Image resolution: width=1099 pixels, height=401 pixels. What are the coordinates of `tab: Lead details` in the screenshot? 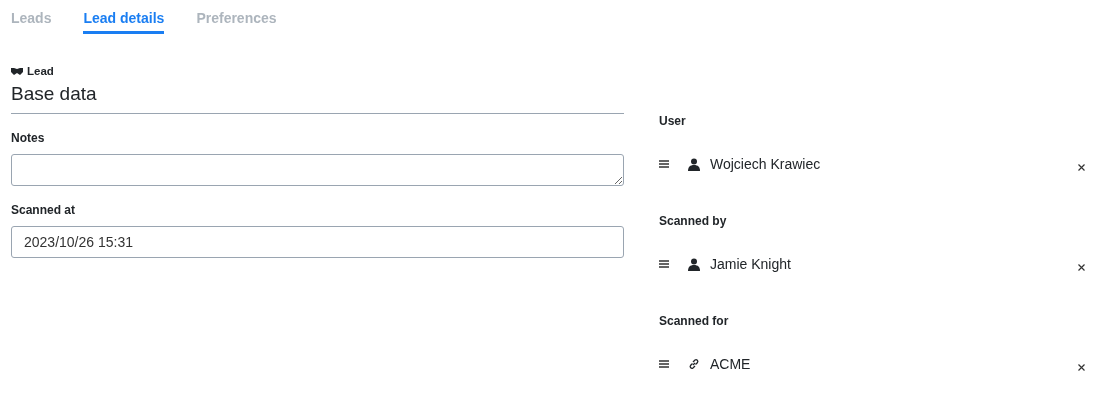 It's located at (124, 17).